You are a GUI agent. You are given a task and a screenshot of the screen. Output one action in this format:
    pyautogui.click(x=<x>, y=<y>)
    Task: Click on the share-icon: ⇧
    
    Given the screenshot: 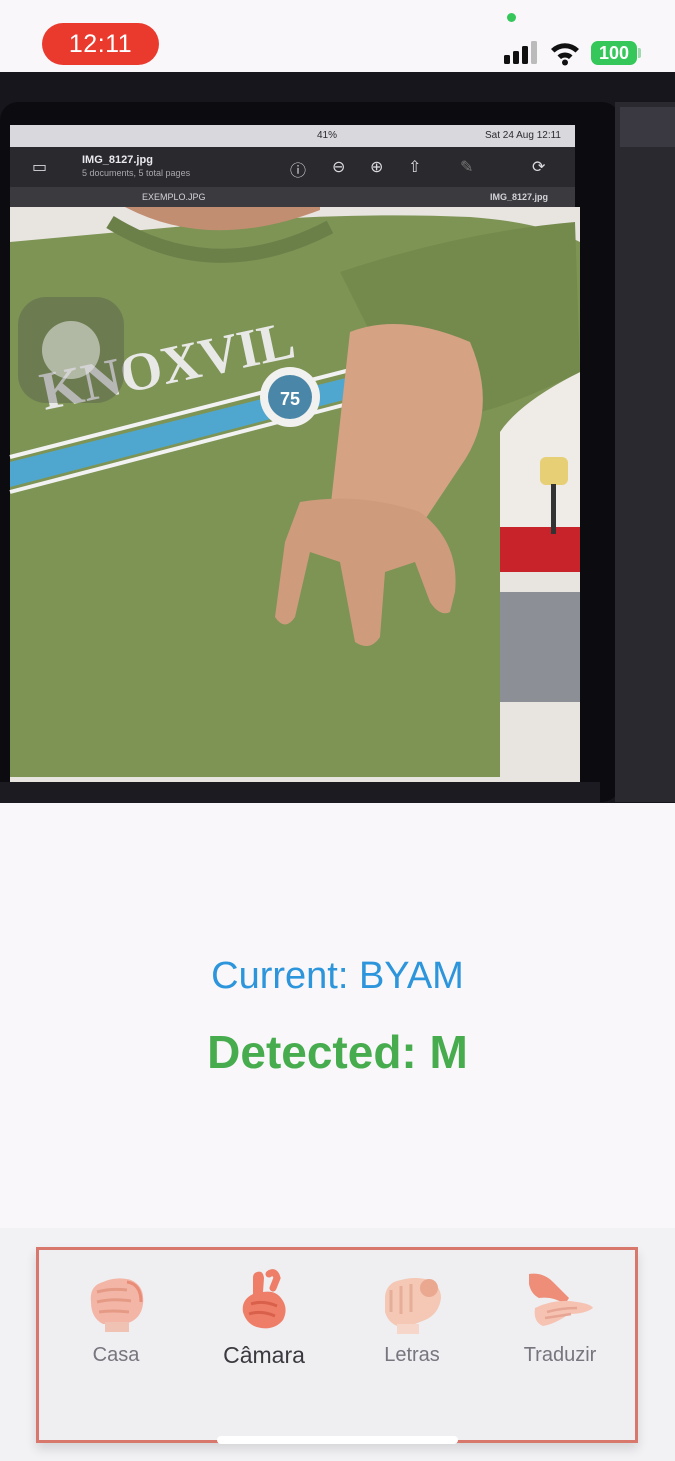 What is the action you would take?
    pyautogui.click(x=415, y=167)
    